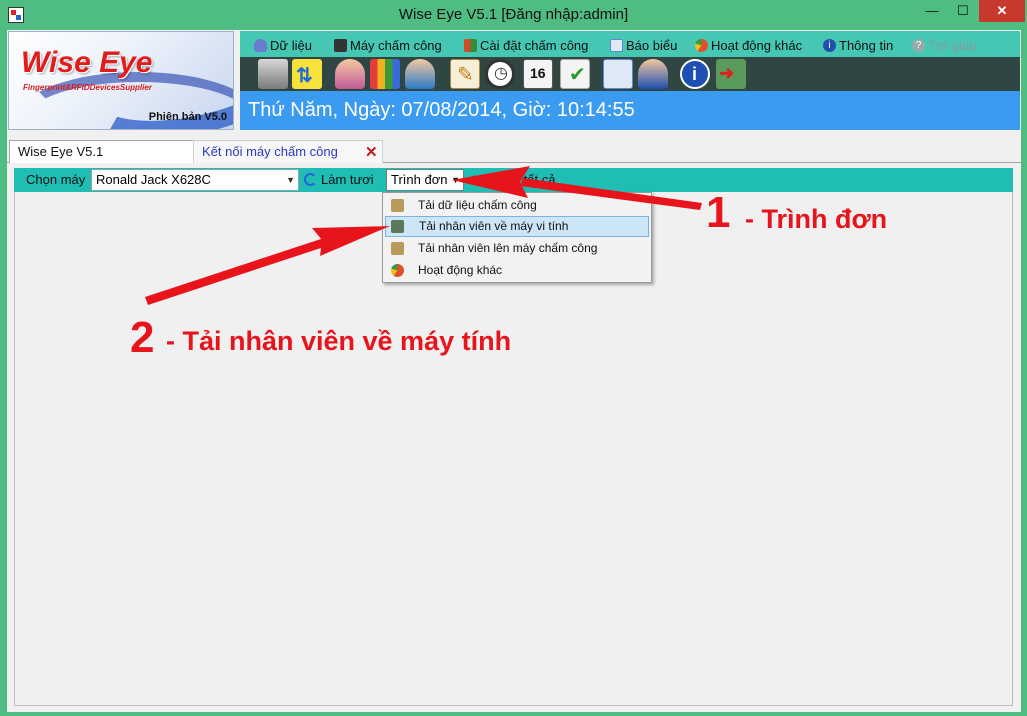 This screenshot has width=1027, height=716. I want to click on machine-select: Ronald Jack X628C ▼, so click(195, 180).